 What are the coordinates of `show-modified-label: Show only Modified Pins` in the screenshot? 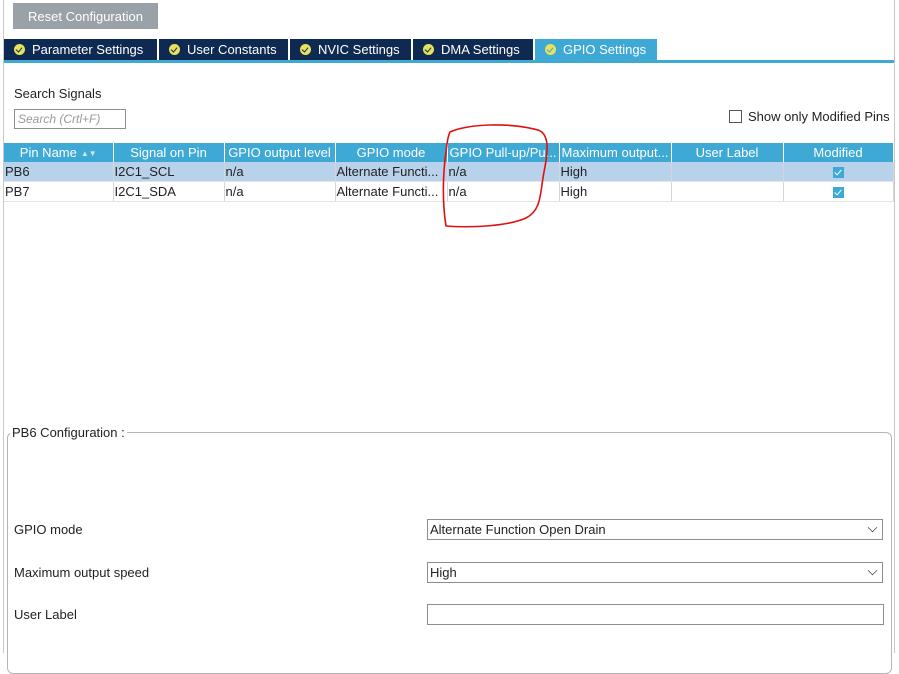 It's located at (819, 116).